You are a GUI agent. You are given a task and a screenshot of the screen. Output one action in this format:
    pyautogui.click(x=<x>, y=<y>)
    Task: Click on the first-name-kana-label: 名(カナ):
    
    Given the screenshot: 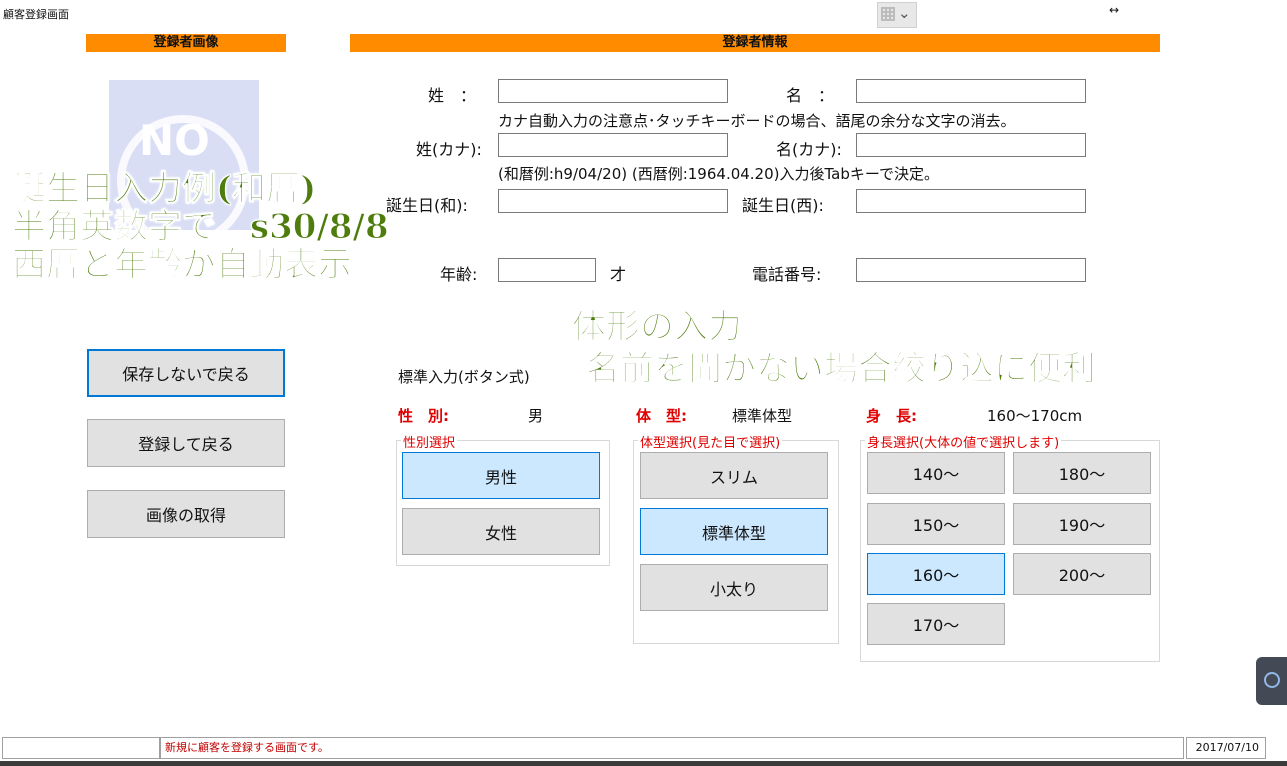 What is the action you would take?
    pyautogui.click(x=809, y=149)
    